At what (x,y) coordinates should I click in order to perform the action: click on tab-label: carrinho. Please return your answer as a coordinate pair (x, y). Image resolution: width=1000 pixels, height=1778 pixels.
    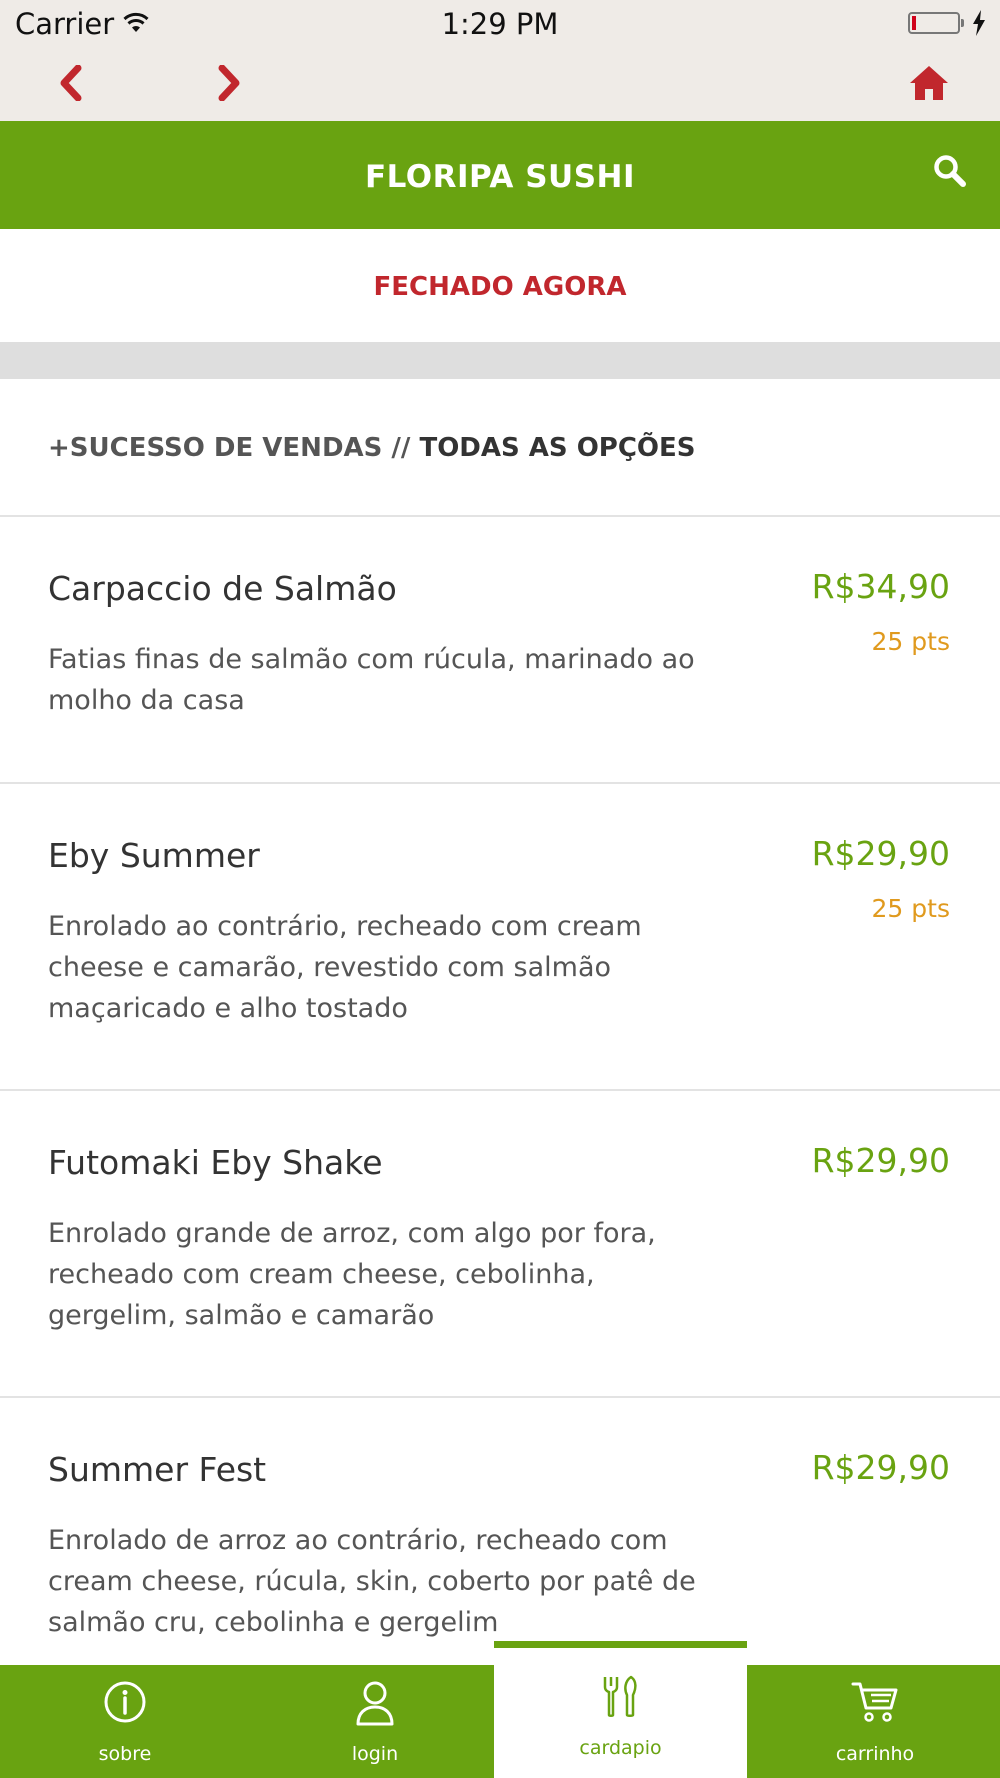
    Looking at the image, I should click on (875, 1754).